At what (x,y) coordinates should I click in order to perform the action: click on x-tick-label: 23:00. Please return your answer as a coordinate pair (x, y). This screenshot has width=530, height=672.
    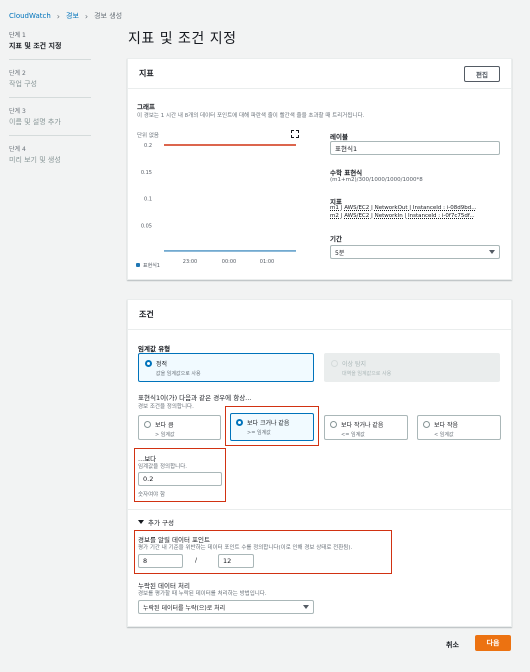
    Looking at the image, I should click on (190, 262).